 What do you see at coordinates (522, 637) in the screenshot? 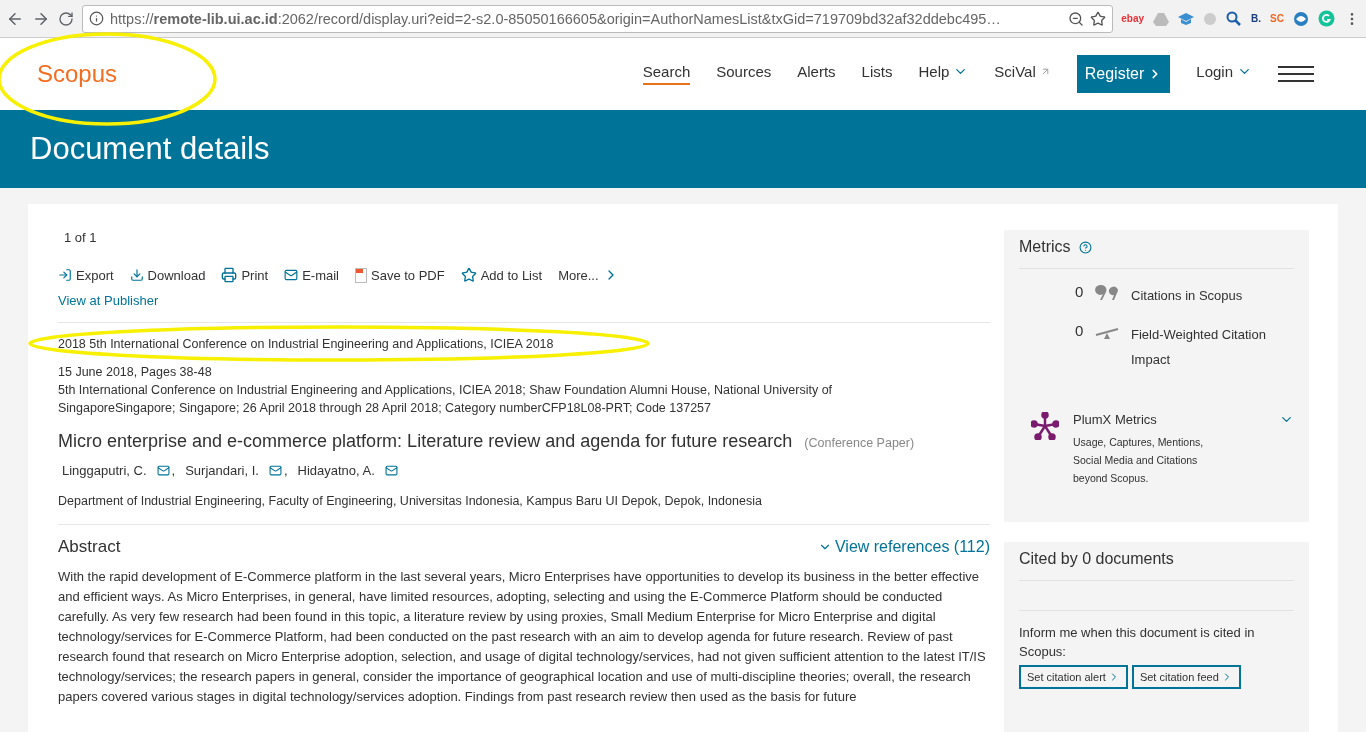
I see `abstract-text: With the rapid development of E-Commerce platform in the last several years, Micro Enterprises have opportunities to develop its business in the better effective and efficient ways. As Micro Enterprises, in general, have limited resources, adopting, selecting and using the E-Commerce Platform should be conducted carefully. As very few research had been found in this topic, a literature review by using proxies, Small Medium Enterprise for Micro Enterprise and digital technology/services for E-Commerce Platform, had been conducted on the past research with an aim to develop agenda for future research. Review of past research found that research on Micro Enterprise adoption, selection, and usage of digital technology/services, had not given sufficient attention to the latest IT/IS technology/services; the research papers in general, consider the importance of geographical location and use of multi-discipline theories; overall, the research papers covered various stages in digital technology/services adoption. Findings from past research review then used as the basis for future` at bounding box center [522, 637].